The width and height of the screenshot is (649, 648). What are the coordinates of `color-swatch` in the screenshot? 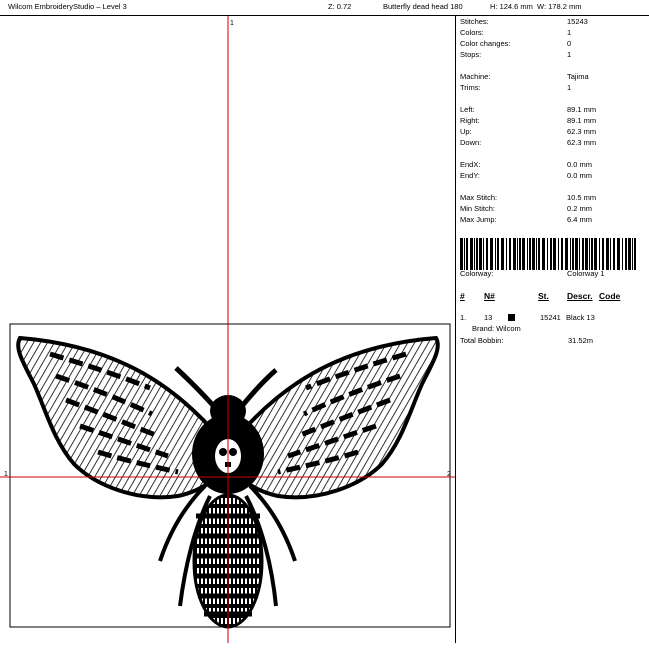 It's located at (511, 317).